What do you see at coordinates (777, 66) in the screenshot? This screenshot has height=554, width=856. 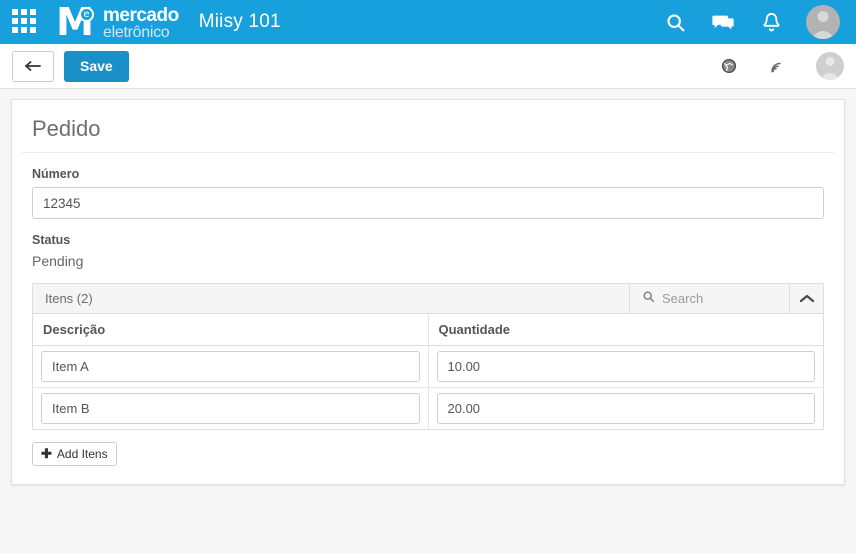 I see `rss-icon` at bounding box center [777, 66].